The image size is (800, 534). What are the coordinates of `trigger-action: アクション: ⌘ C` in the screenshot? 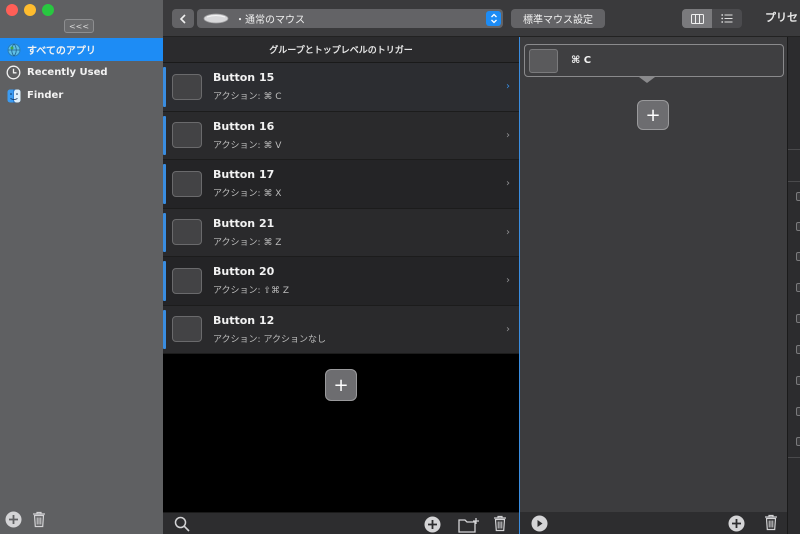 It's located at (247, 97).